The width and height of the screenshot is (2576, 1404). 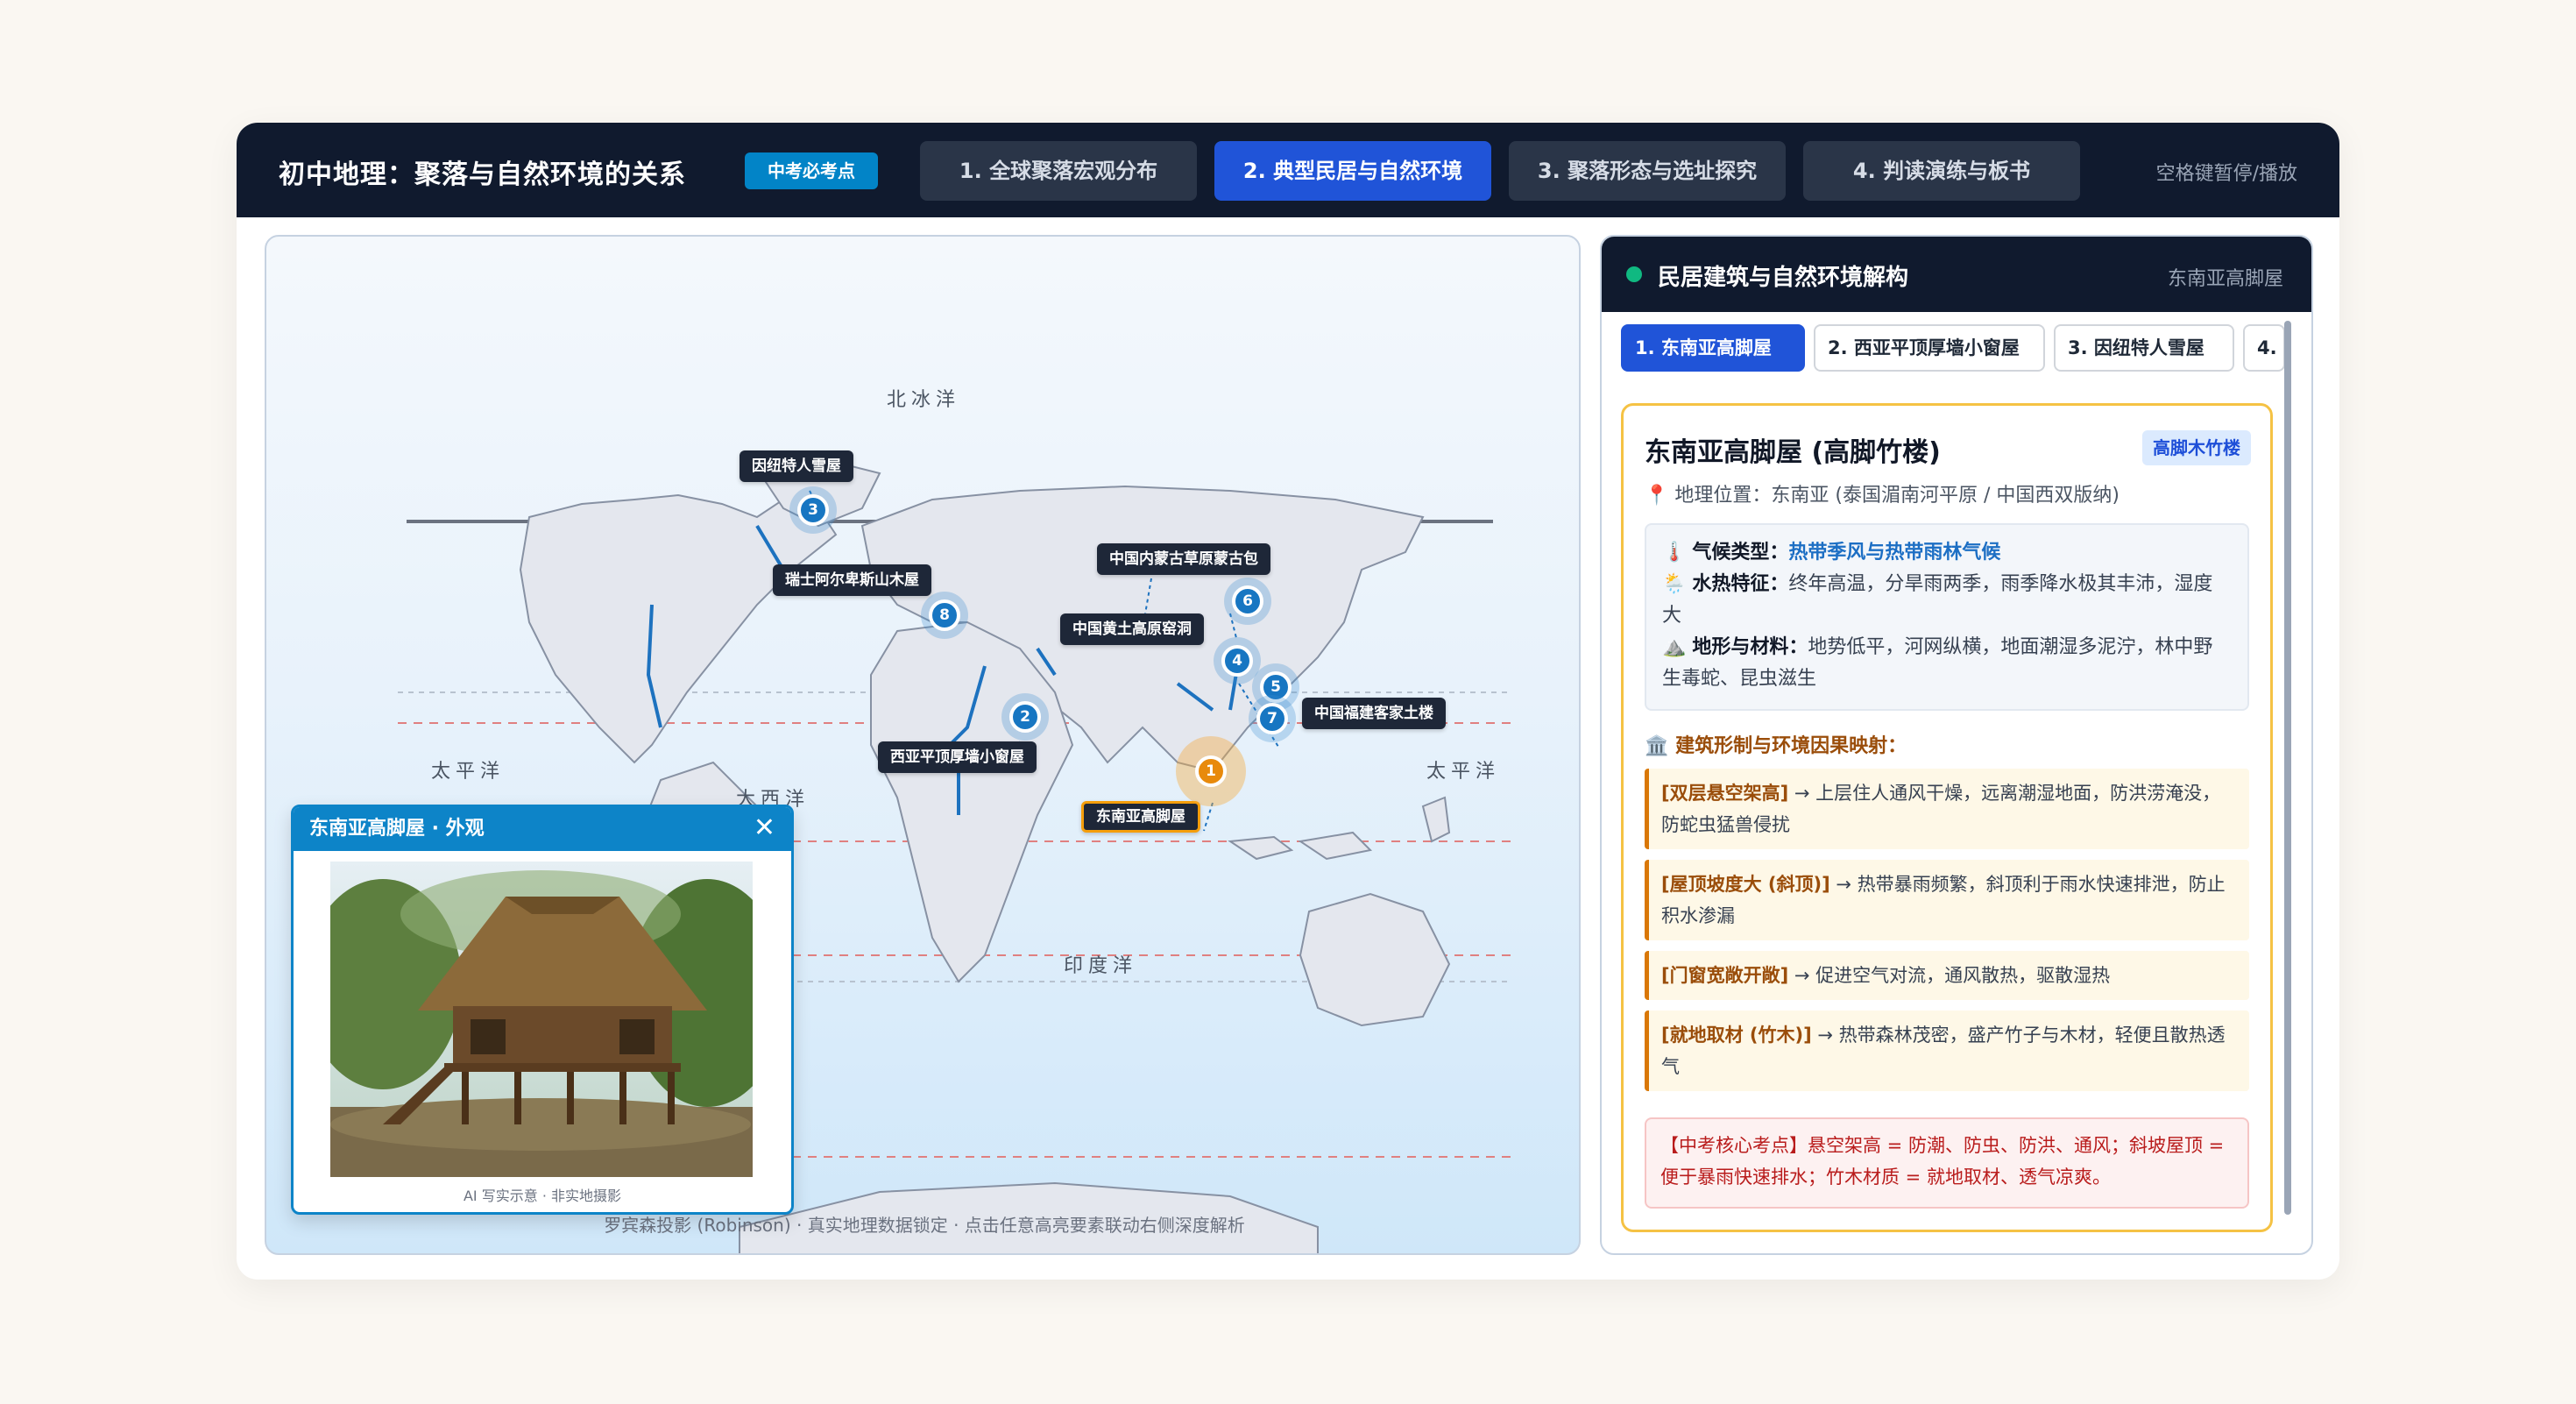 I want to click on climate-line: 🌡️ 气候类型：热带季风与热带雨林气候, so click(x=1947, y=553).